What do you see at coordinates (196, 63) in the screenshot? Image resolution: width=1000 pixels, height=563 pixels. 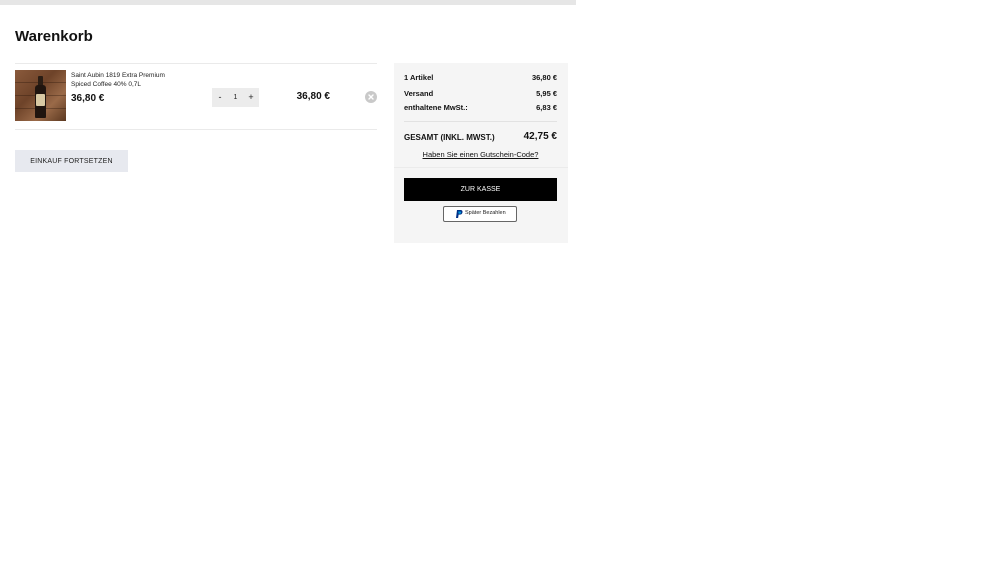 I see `cart-divider-top` at bounding box center [196, 63].